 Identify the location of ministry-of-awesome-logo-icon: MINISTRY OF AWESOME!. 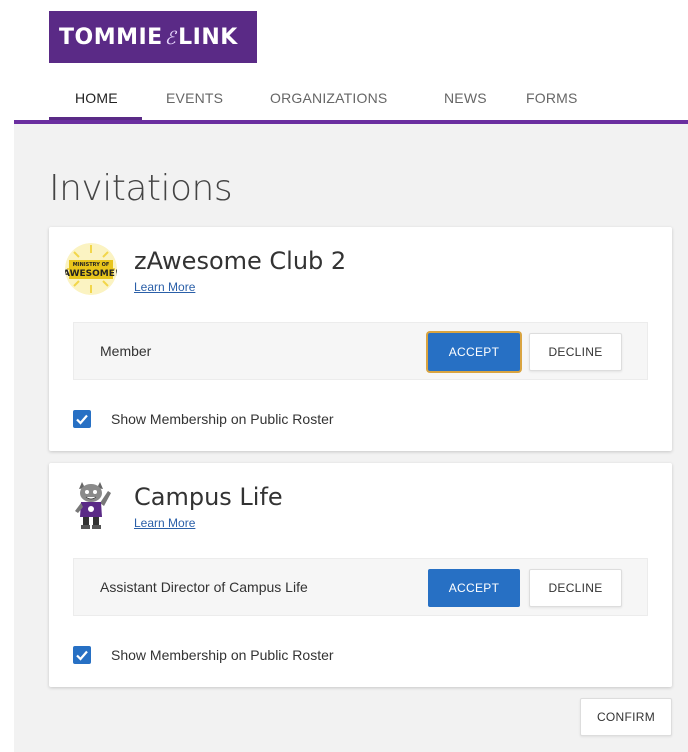
(91, 269).